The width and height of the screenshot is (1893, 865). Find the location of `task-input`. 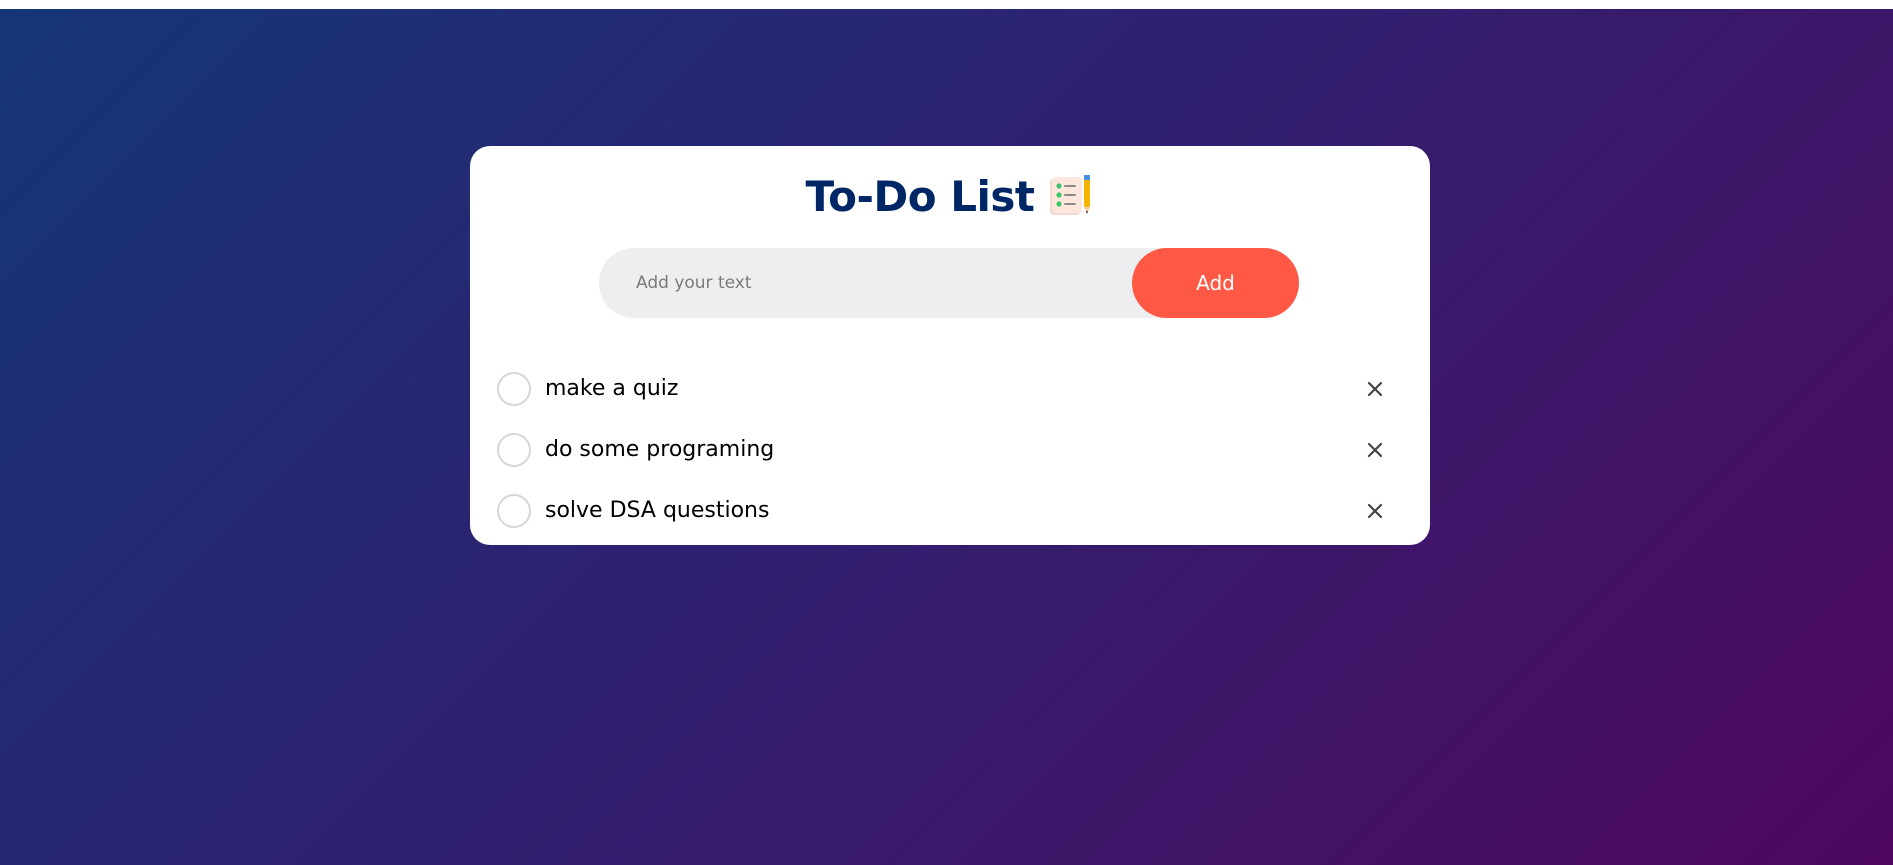

task-input is located at coordinates (865, 283).